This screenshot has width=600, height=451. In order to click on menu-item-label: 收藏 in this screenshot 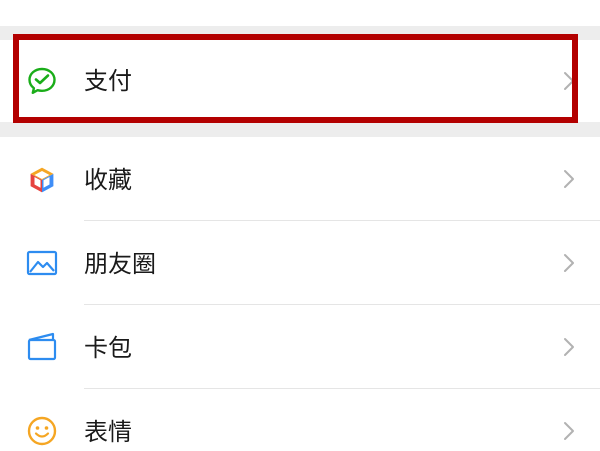, I will do `click(108, 180)`.